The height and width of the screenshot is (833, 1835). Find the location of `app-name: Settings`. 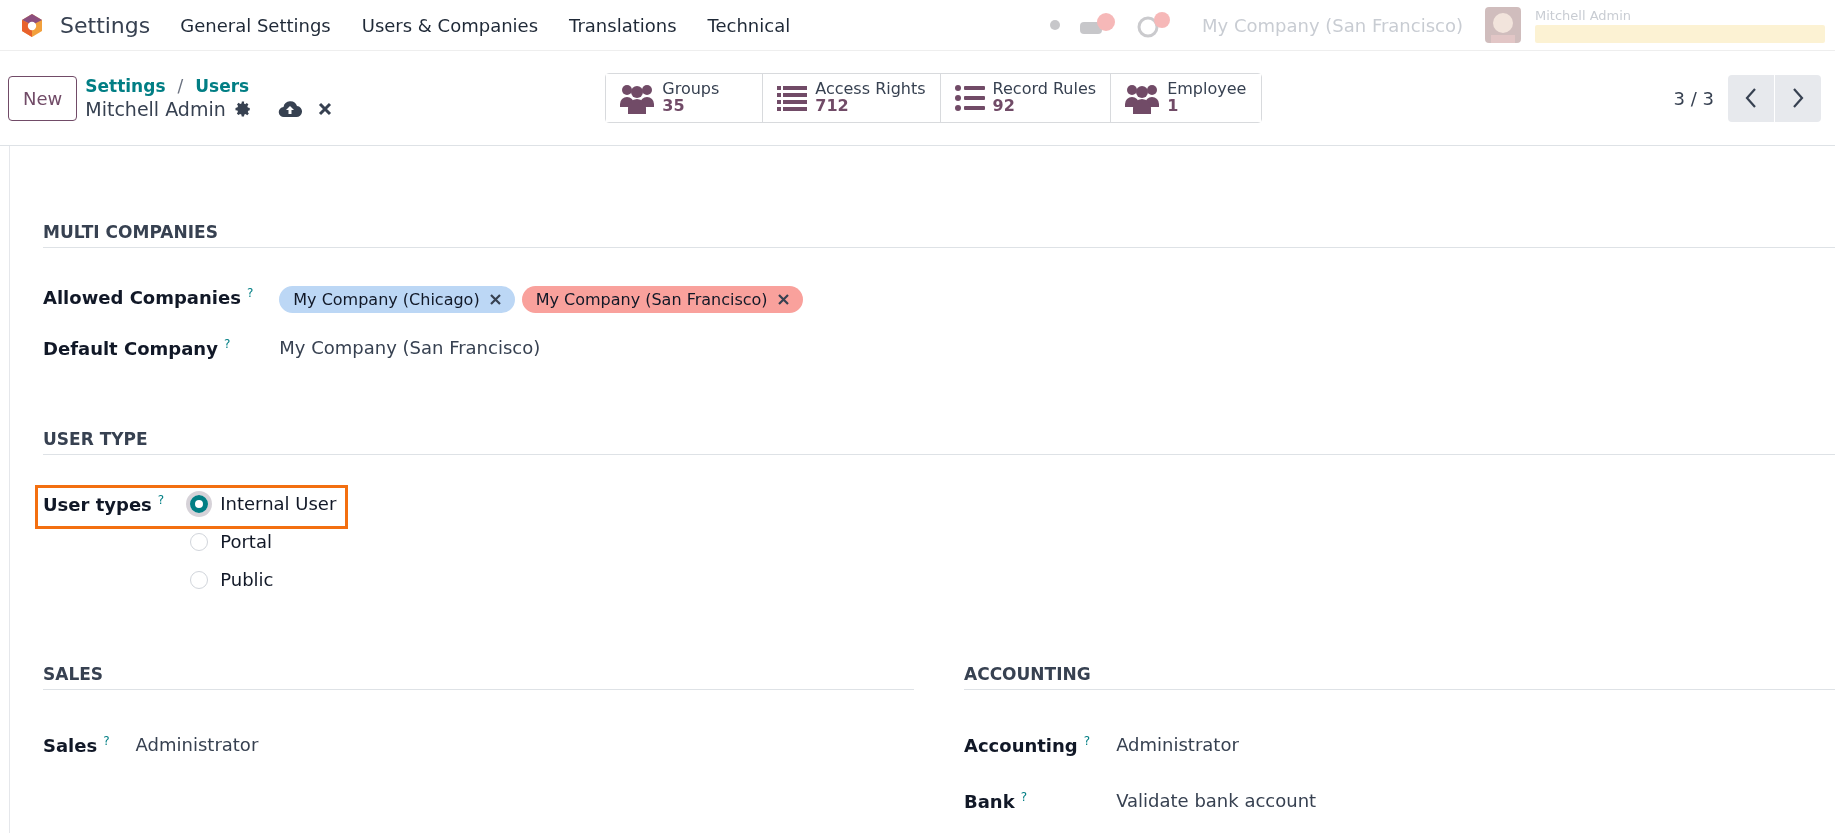

app-name: Settings is located at coordinates (105, 25).